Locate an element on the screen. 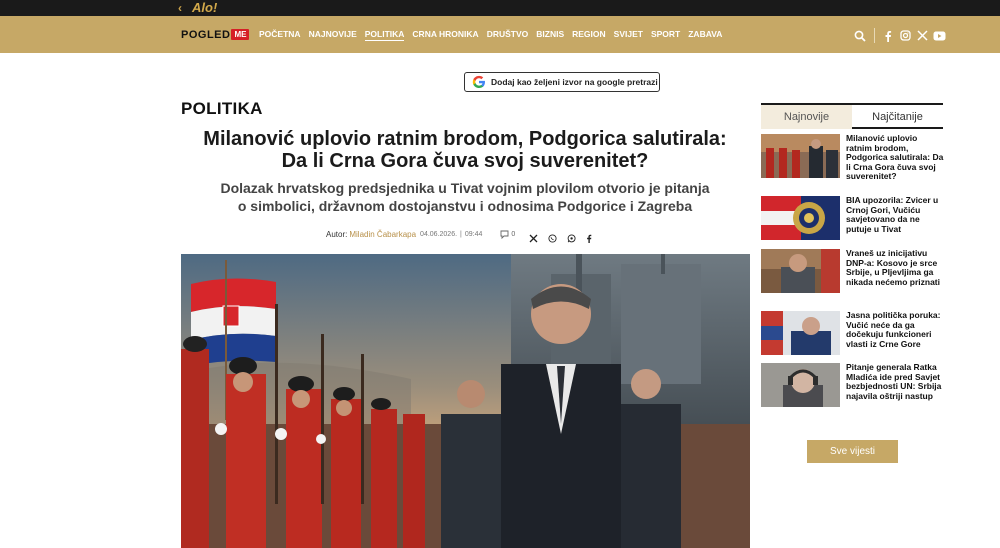  viber-icon is located at coordinates (552, 236).